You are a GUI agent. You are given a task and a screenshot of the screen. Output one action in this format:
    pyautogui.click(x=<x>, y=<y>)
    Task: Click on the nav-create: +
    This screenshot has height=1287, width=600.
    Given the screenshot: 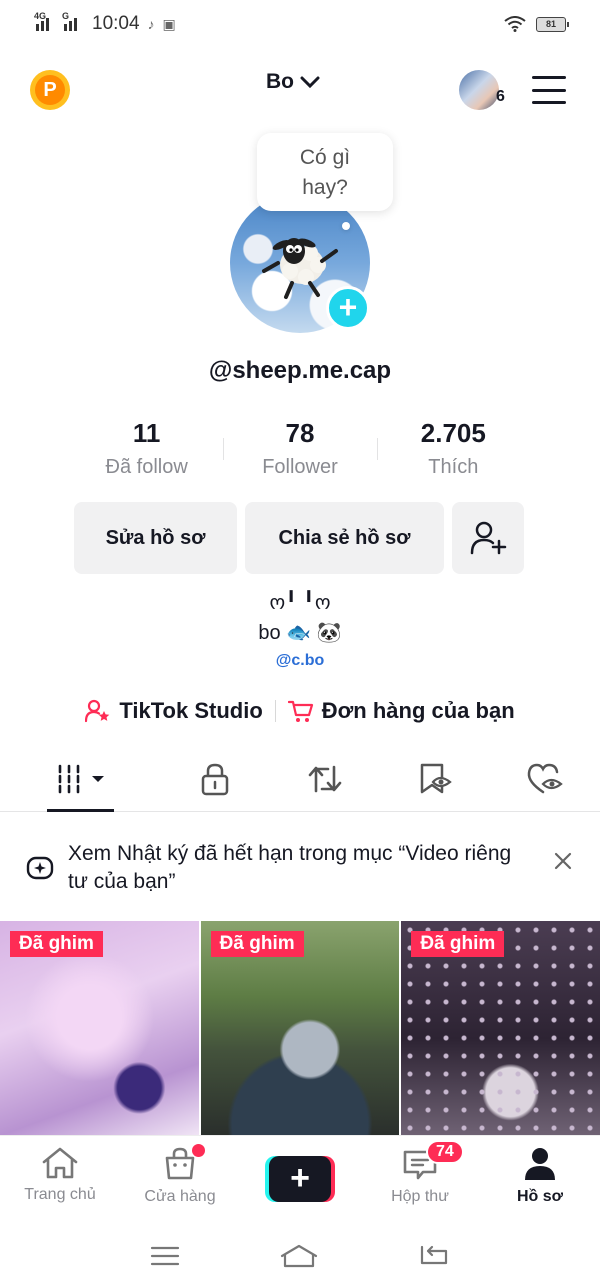 What is the action you would take?
    pyautogui.click(x=300, y=1180)
    